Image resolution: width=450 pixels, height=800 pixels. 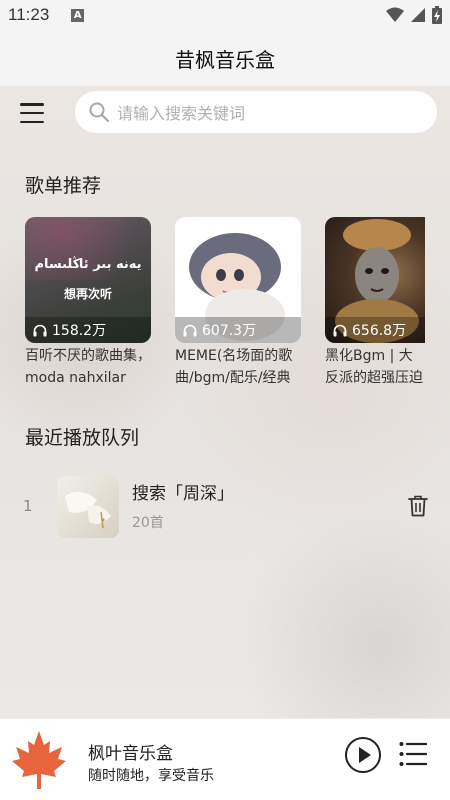 What do you see at coordinates (87, 294) in the screenshot?
I see `cover-text-bottom: 想再次听` at bounding box center [87, 294].